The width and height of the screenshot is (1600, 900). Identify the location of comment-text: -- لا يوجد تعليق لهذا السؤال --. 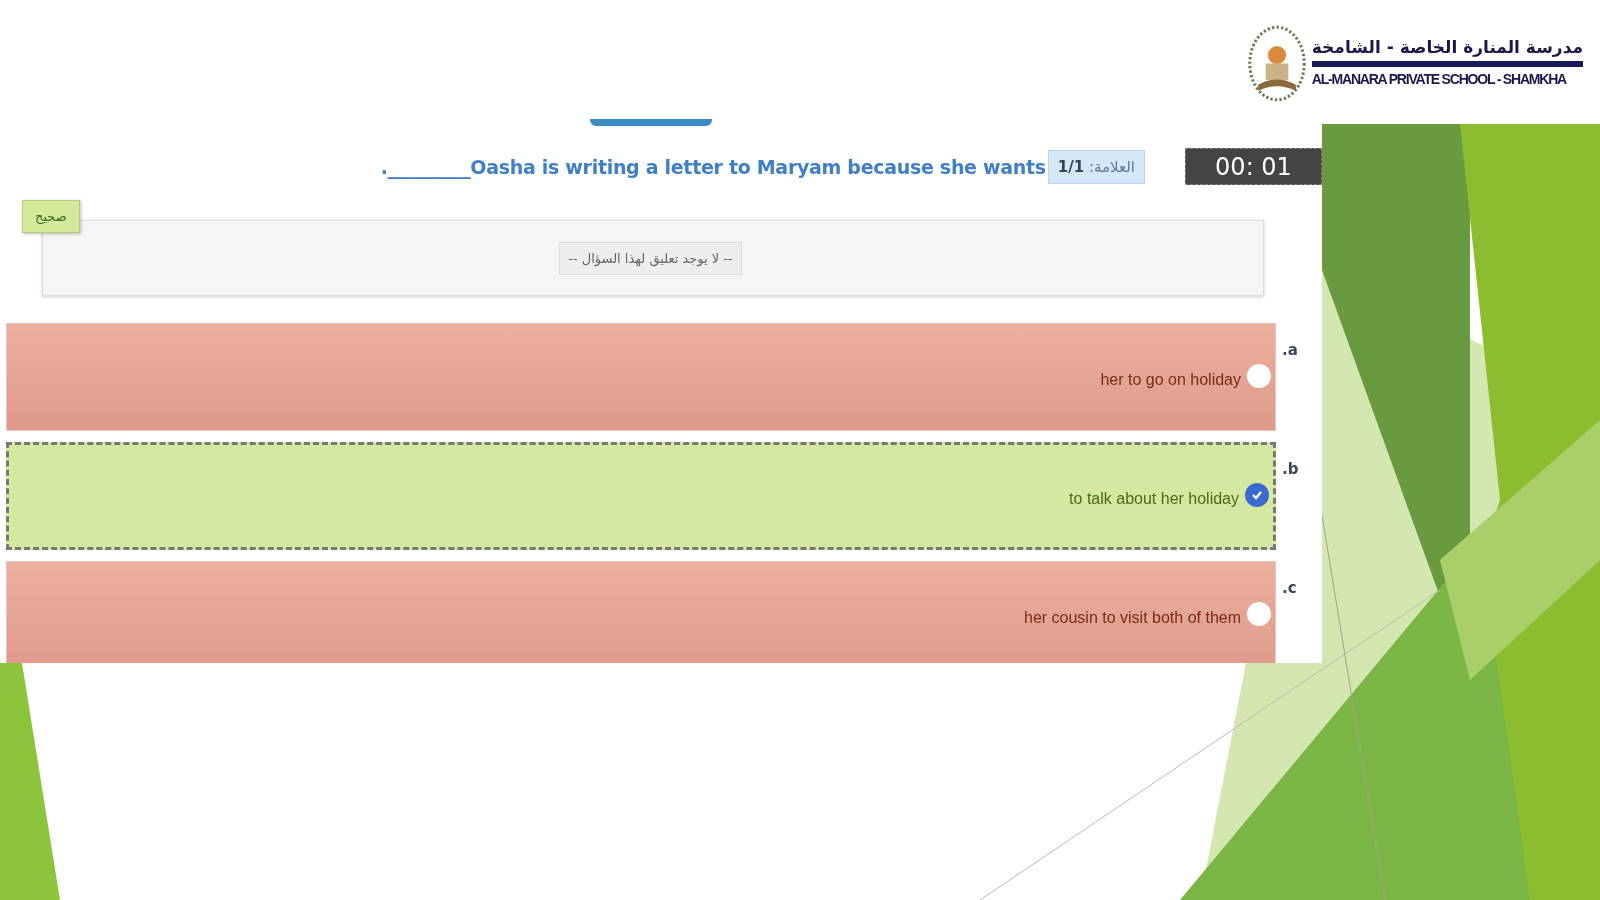
(650, 258).